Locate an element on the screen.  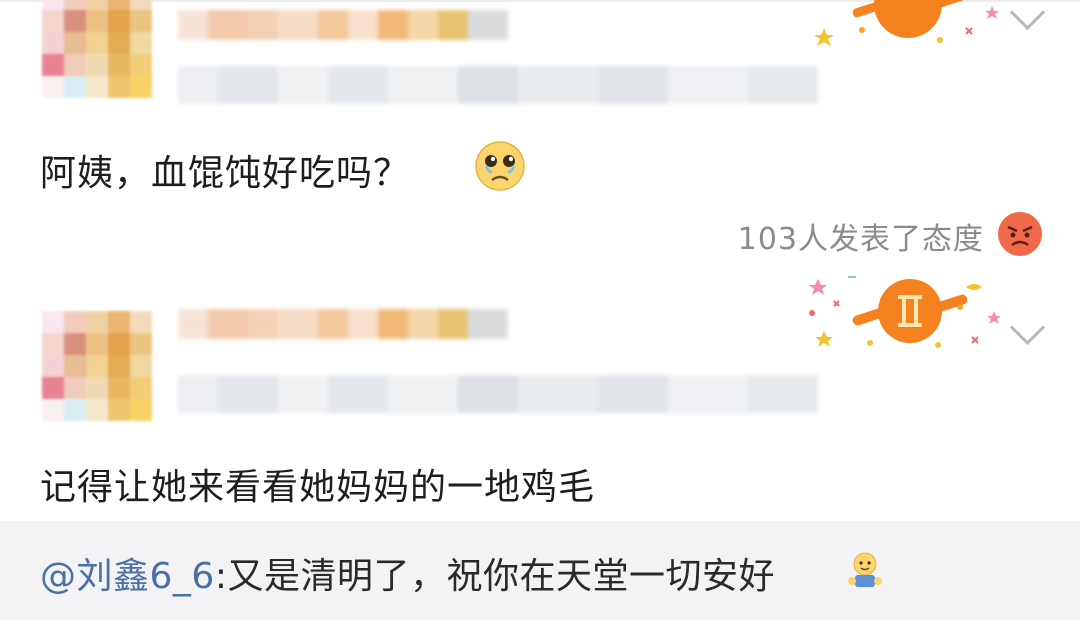
reply-text: :又是清明了，祝你在天堂一切安好 is located at coordinates (494, 576).